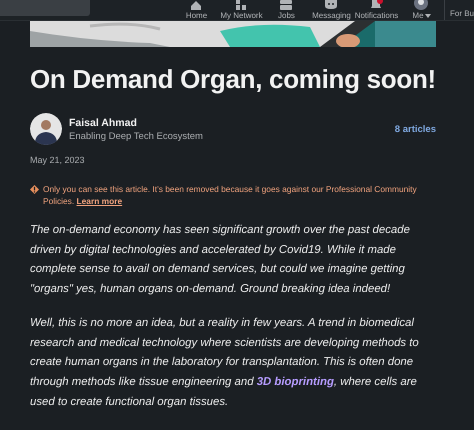  I want to click on author-name: Faisal Ahmad, so click(228, 122).